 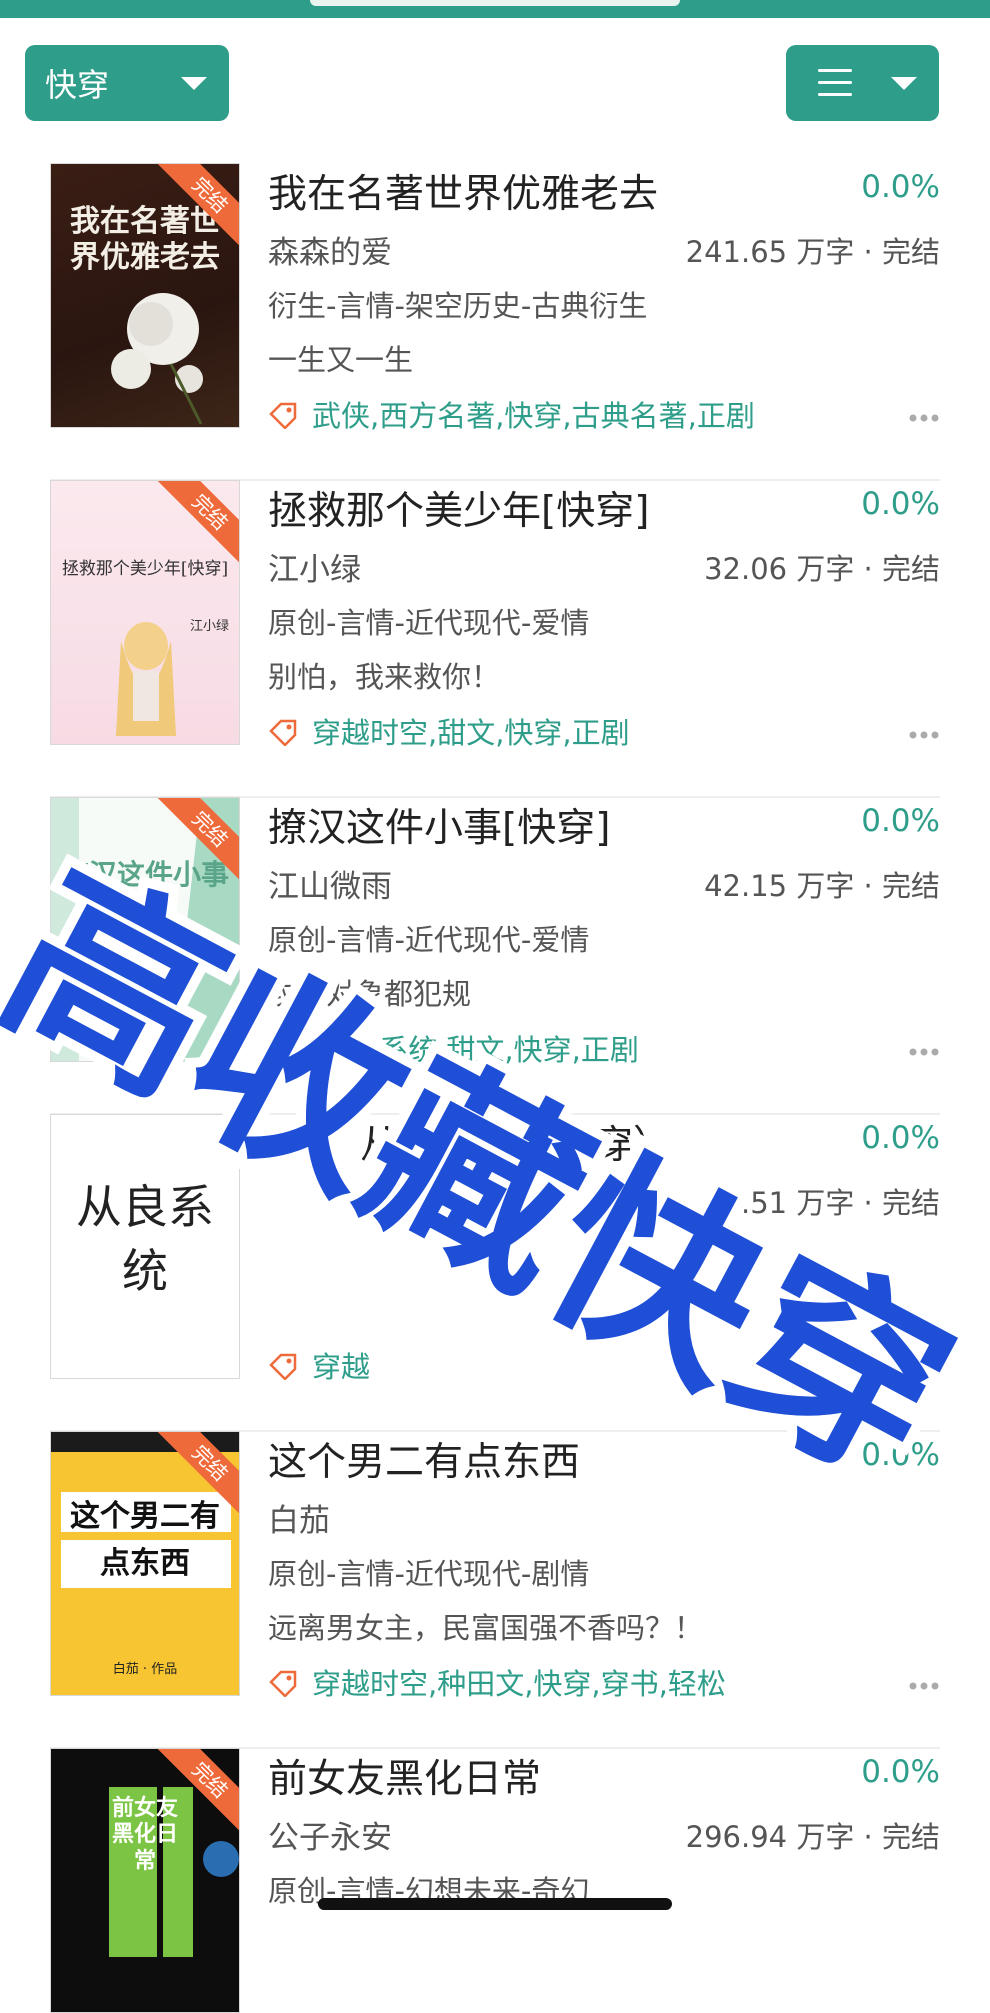 I want to click on book-intro: 远离男女主，民富国强不香吗？！, so click(x=486, y=1628).